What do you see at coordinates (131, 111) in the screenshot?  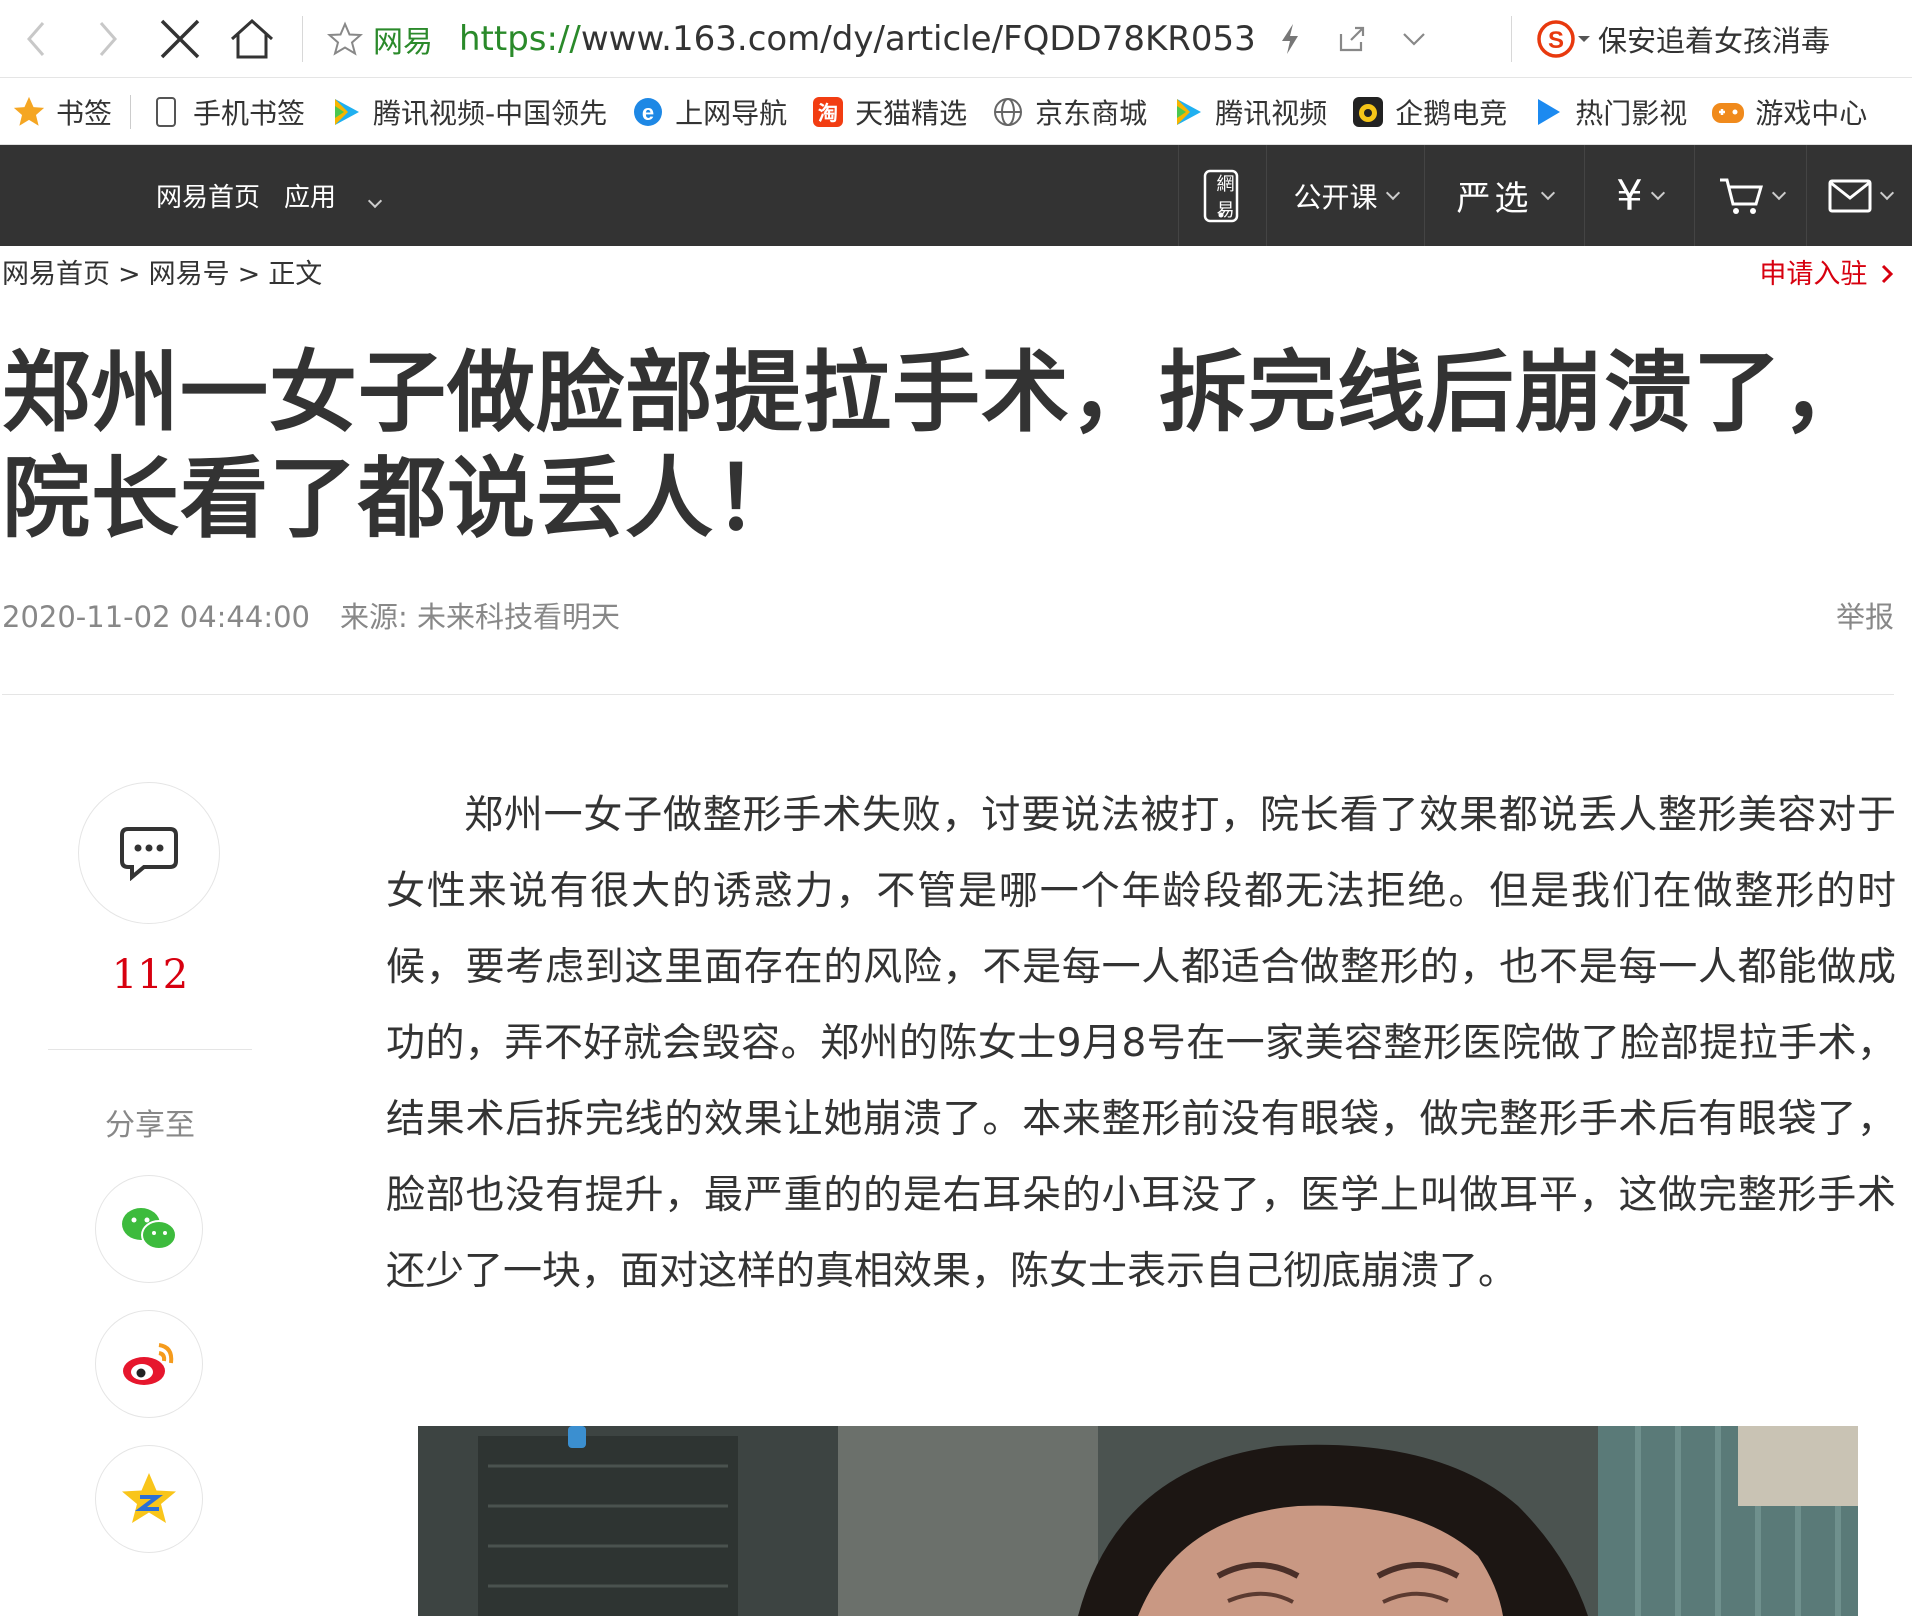 I see `bookmark-divider` at bounding box center [131, 111].